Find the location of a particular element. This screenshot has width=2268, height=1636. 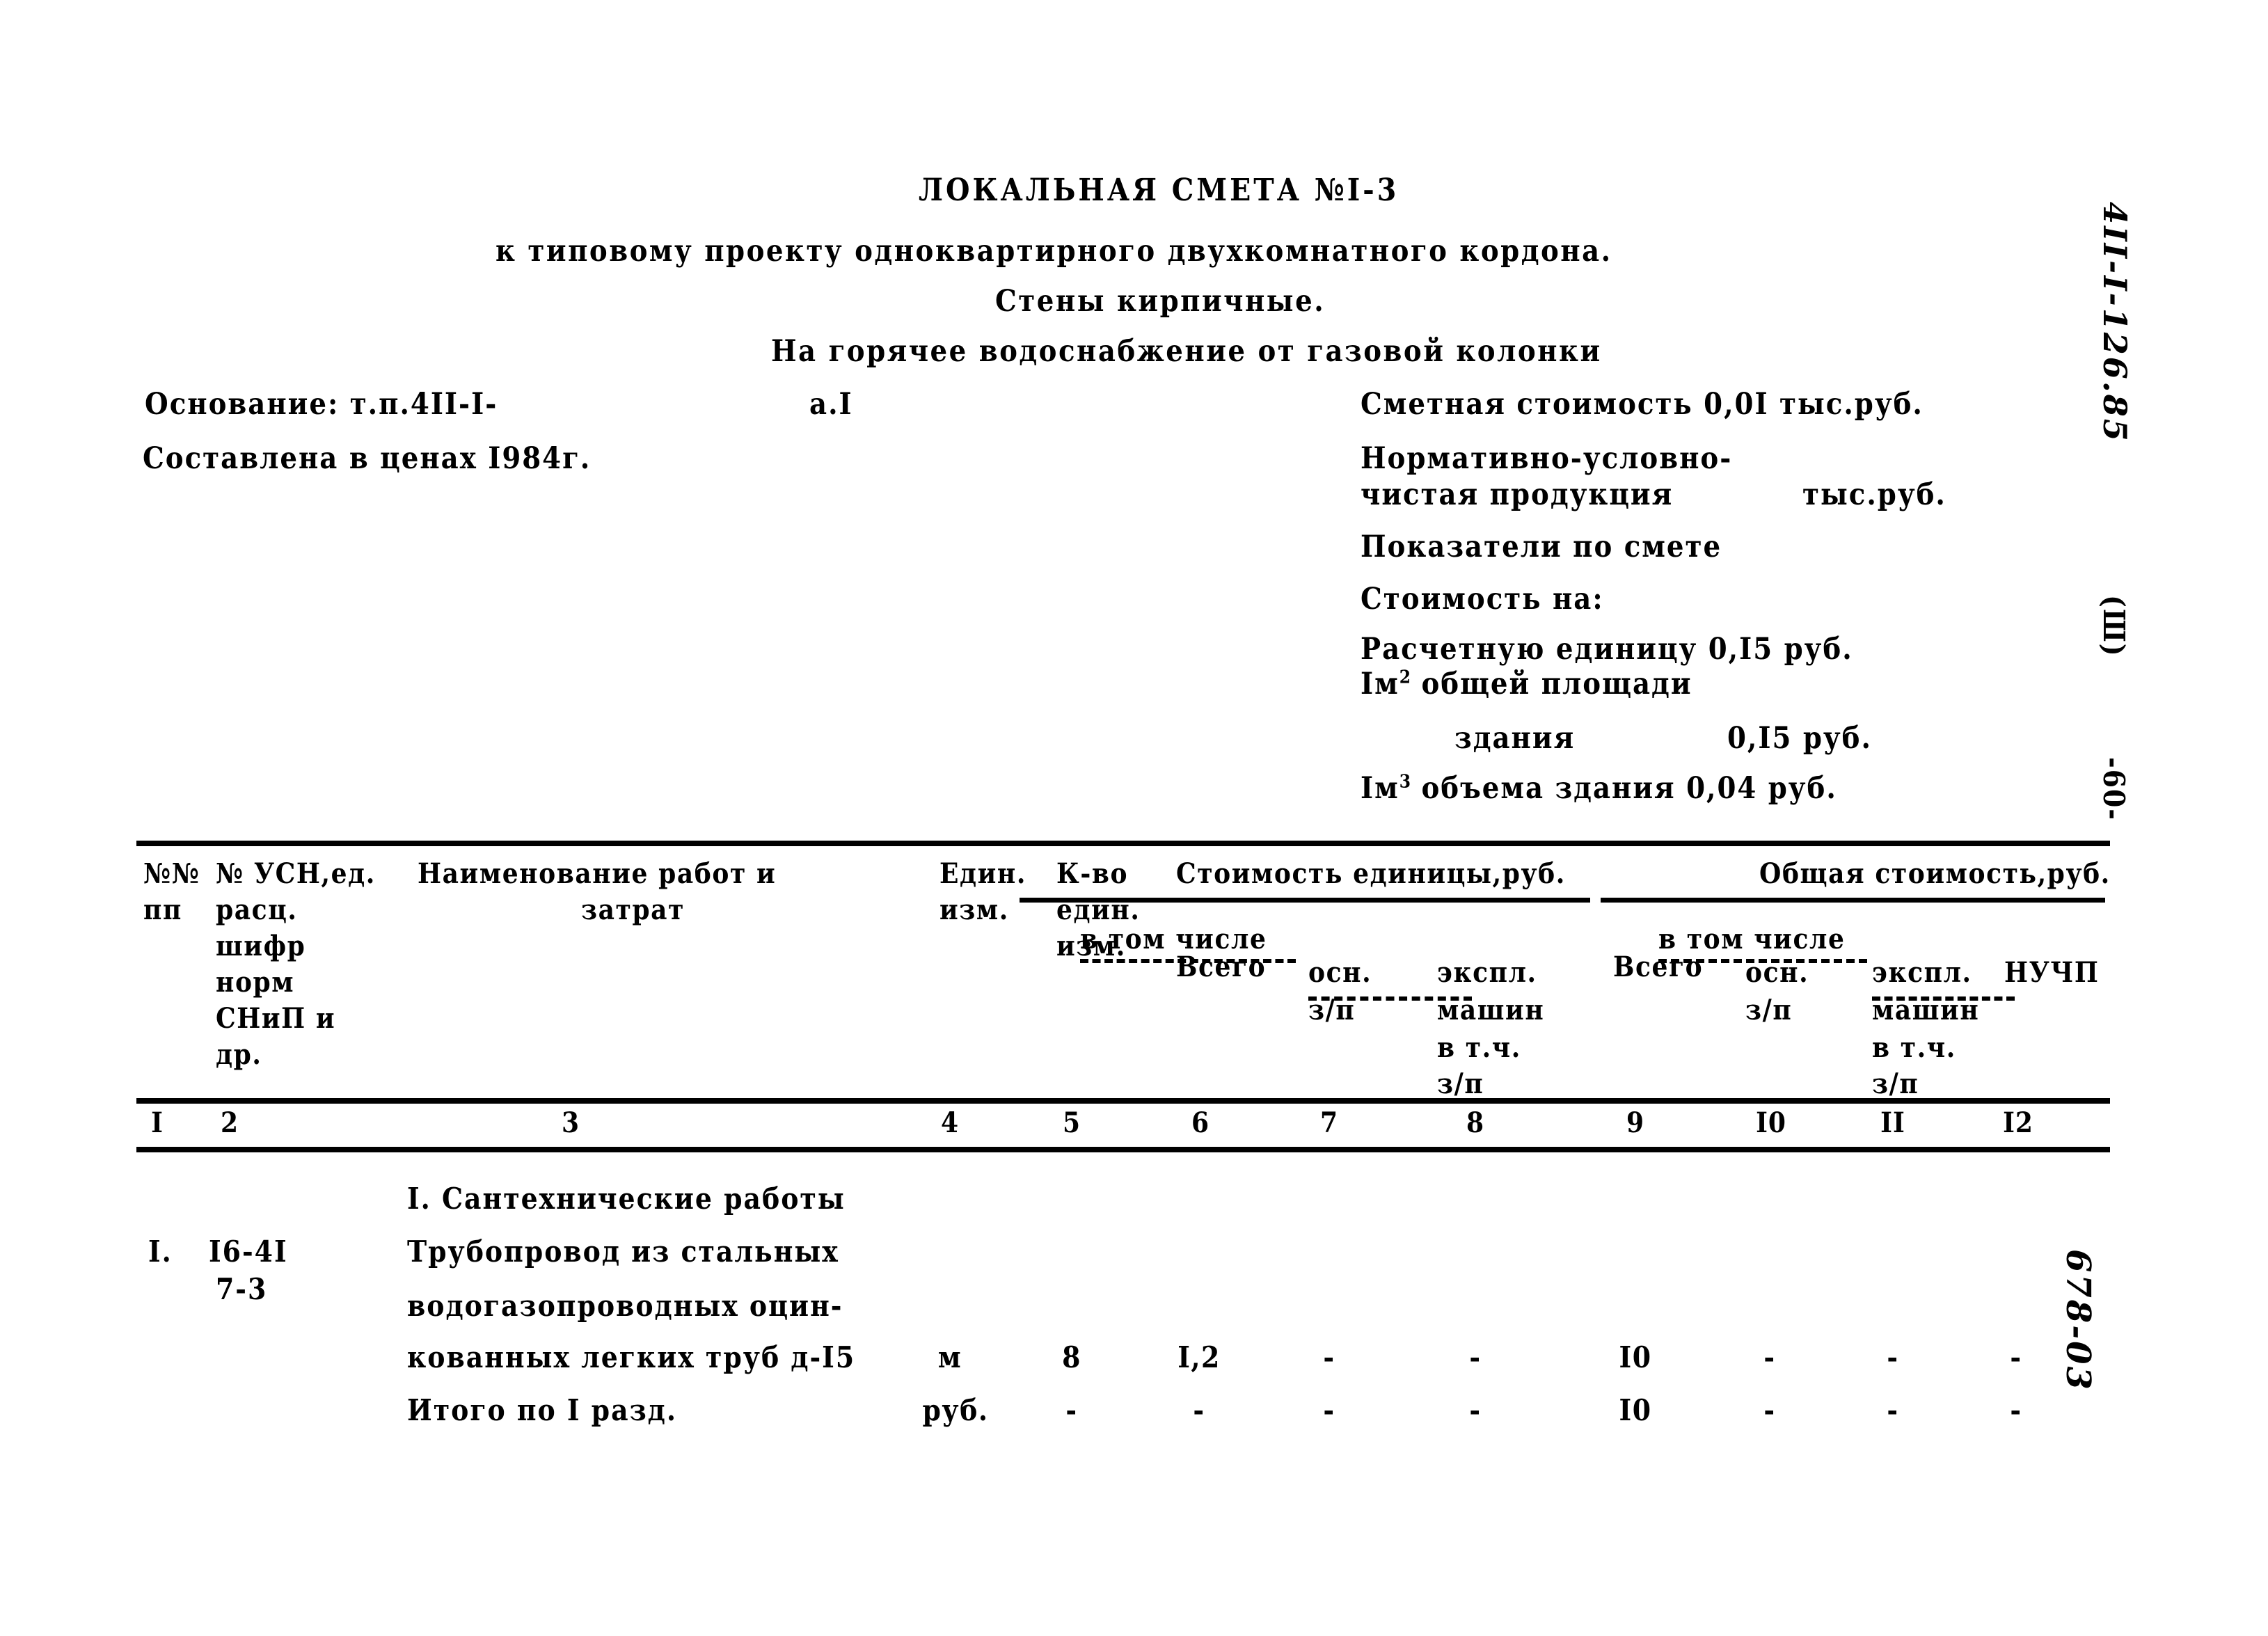

table-row-unit: м is located at coordinates (949, 1357).